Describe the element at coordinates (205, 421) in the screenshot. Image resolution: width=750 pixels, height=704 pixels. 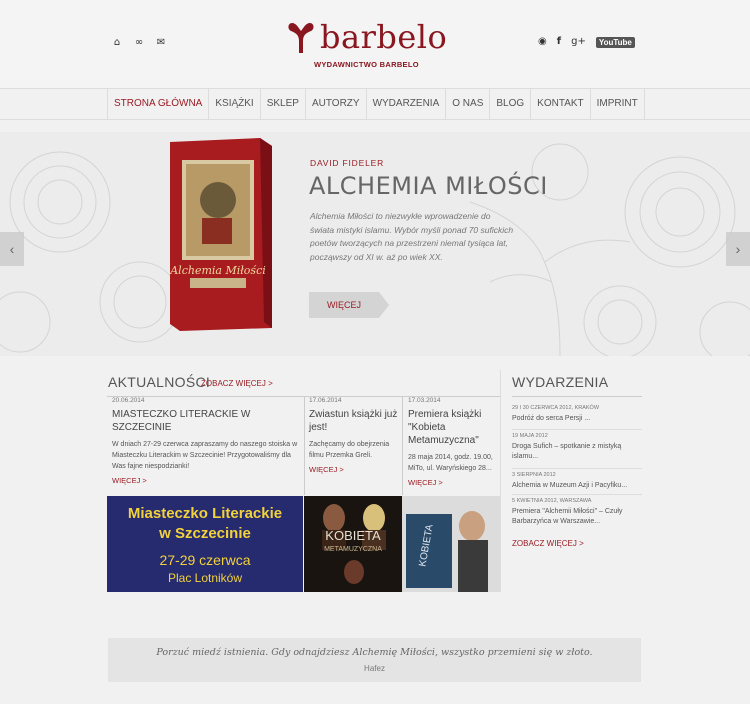
I see `news-title: MIASTECZKO LITERACKIE W SZCZECINIE` at that location.